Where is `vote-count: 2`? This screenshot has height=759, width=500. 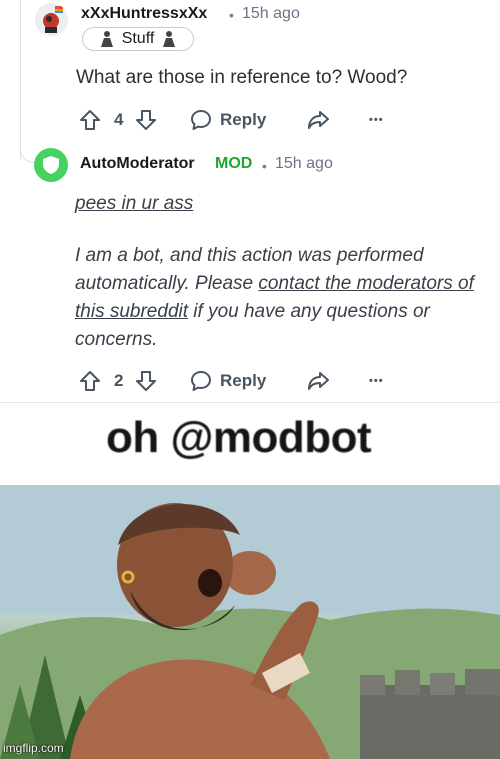 vote-count: 2 is located at coordinates (119, 380).